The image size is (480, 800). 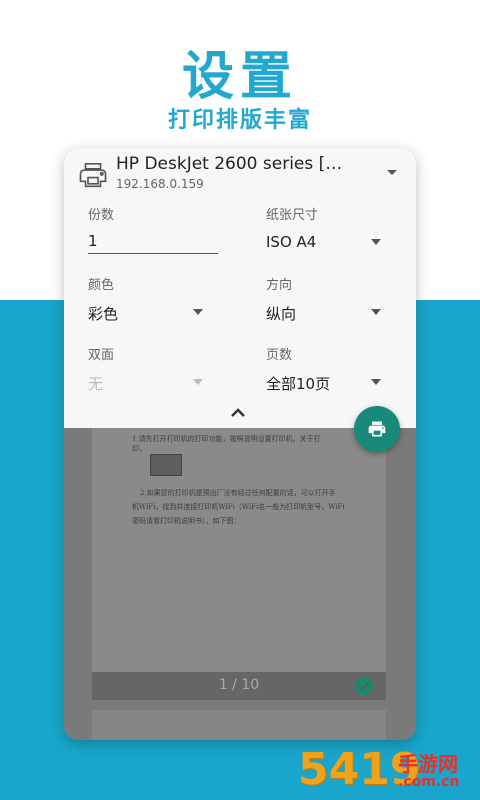 What do you see at coordinates (429, 782) in the screenshot?
I see `watermark-domain: .com.cn` at bounding box center [429, 782].